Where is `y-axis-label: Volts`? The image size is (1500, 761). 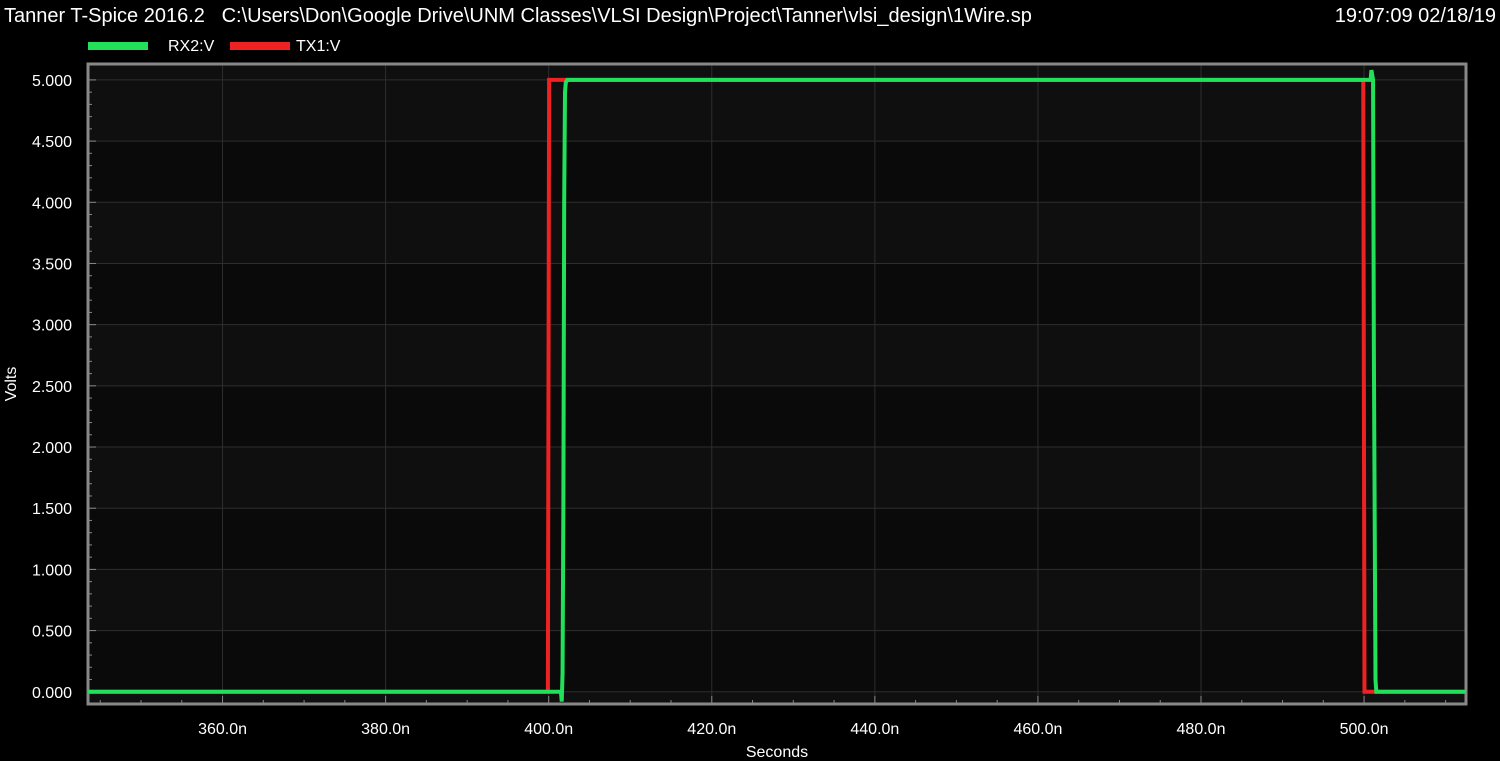
y-axis-label: Volts is located at coordinates (11, 384).